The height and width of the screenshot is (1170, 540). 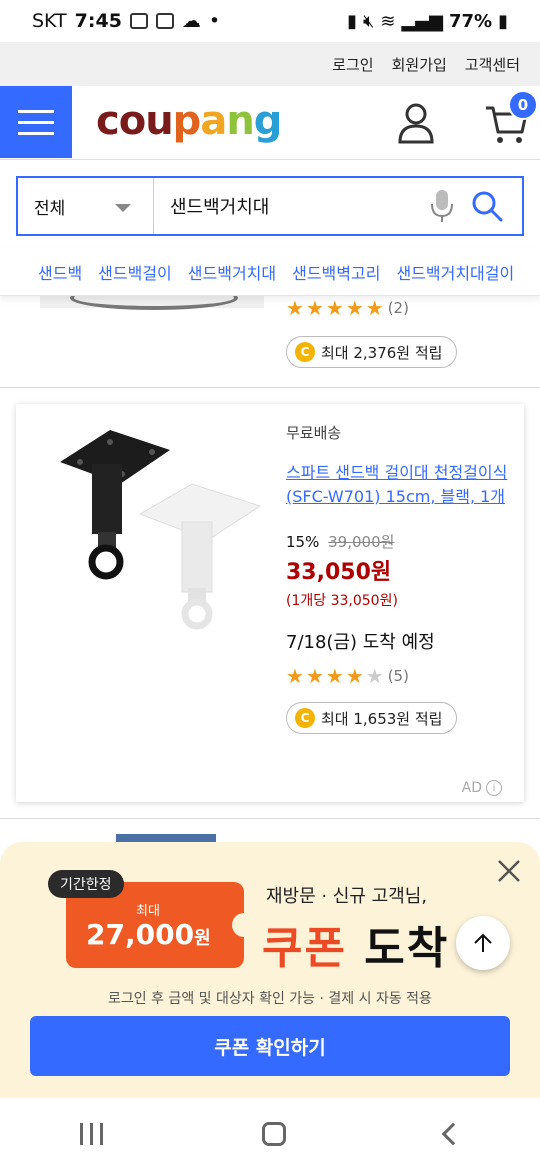 I want to click on arrival-date: 7/18(금) 도착 예정, so click(x=360, y=642).